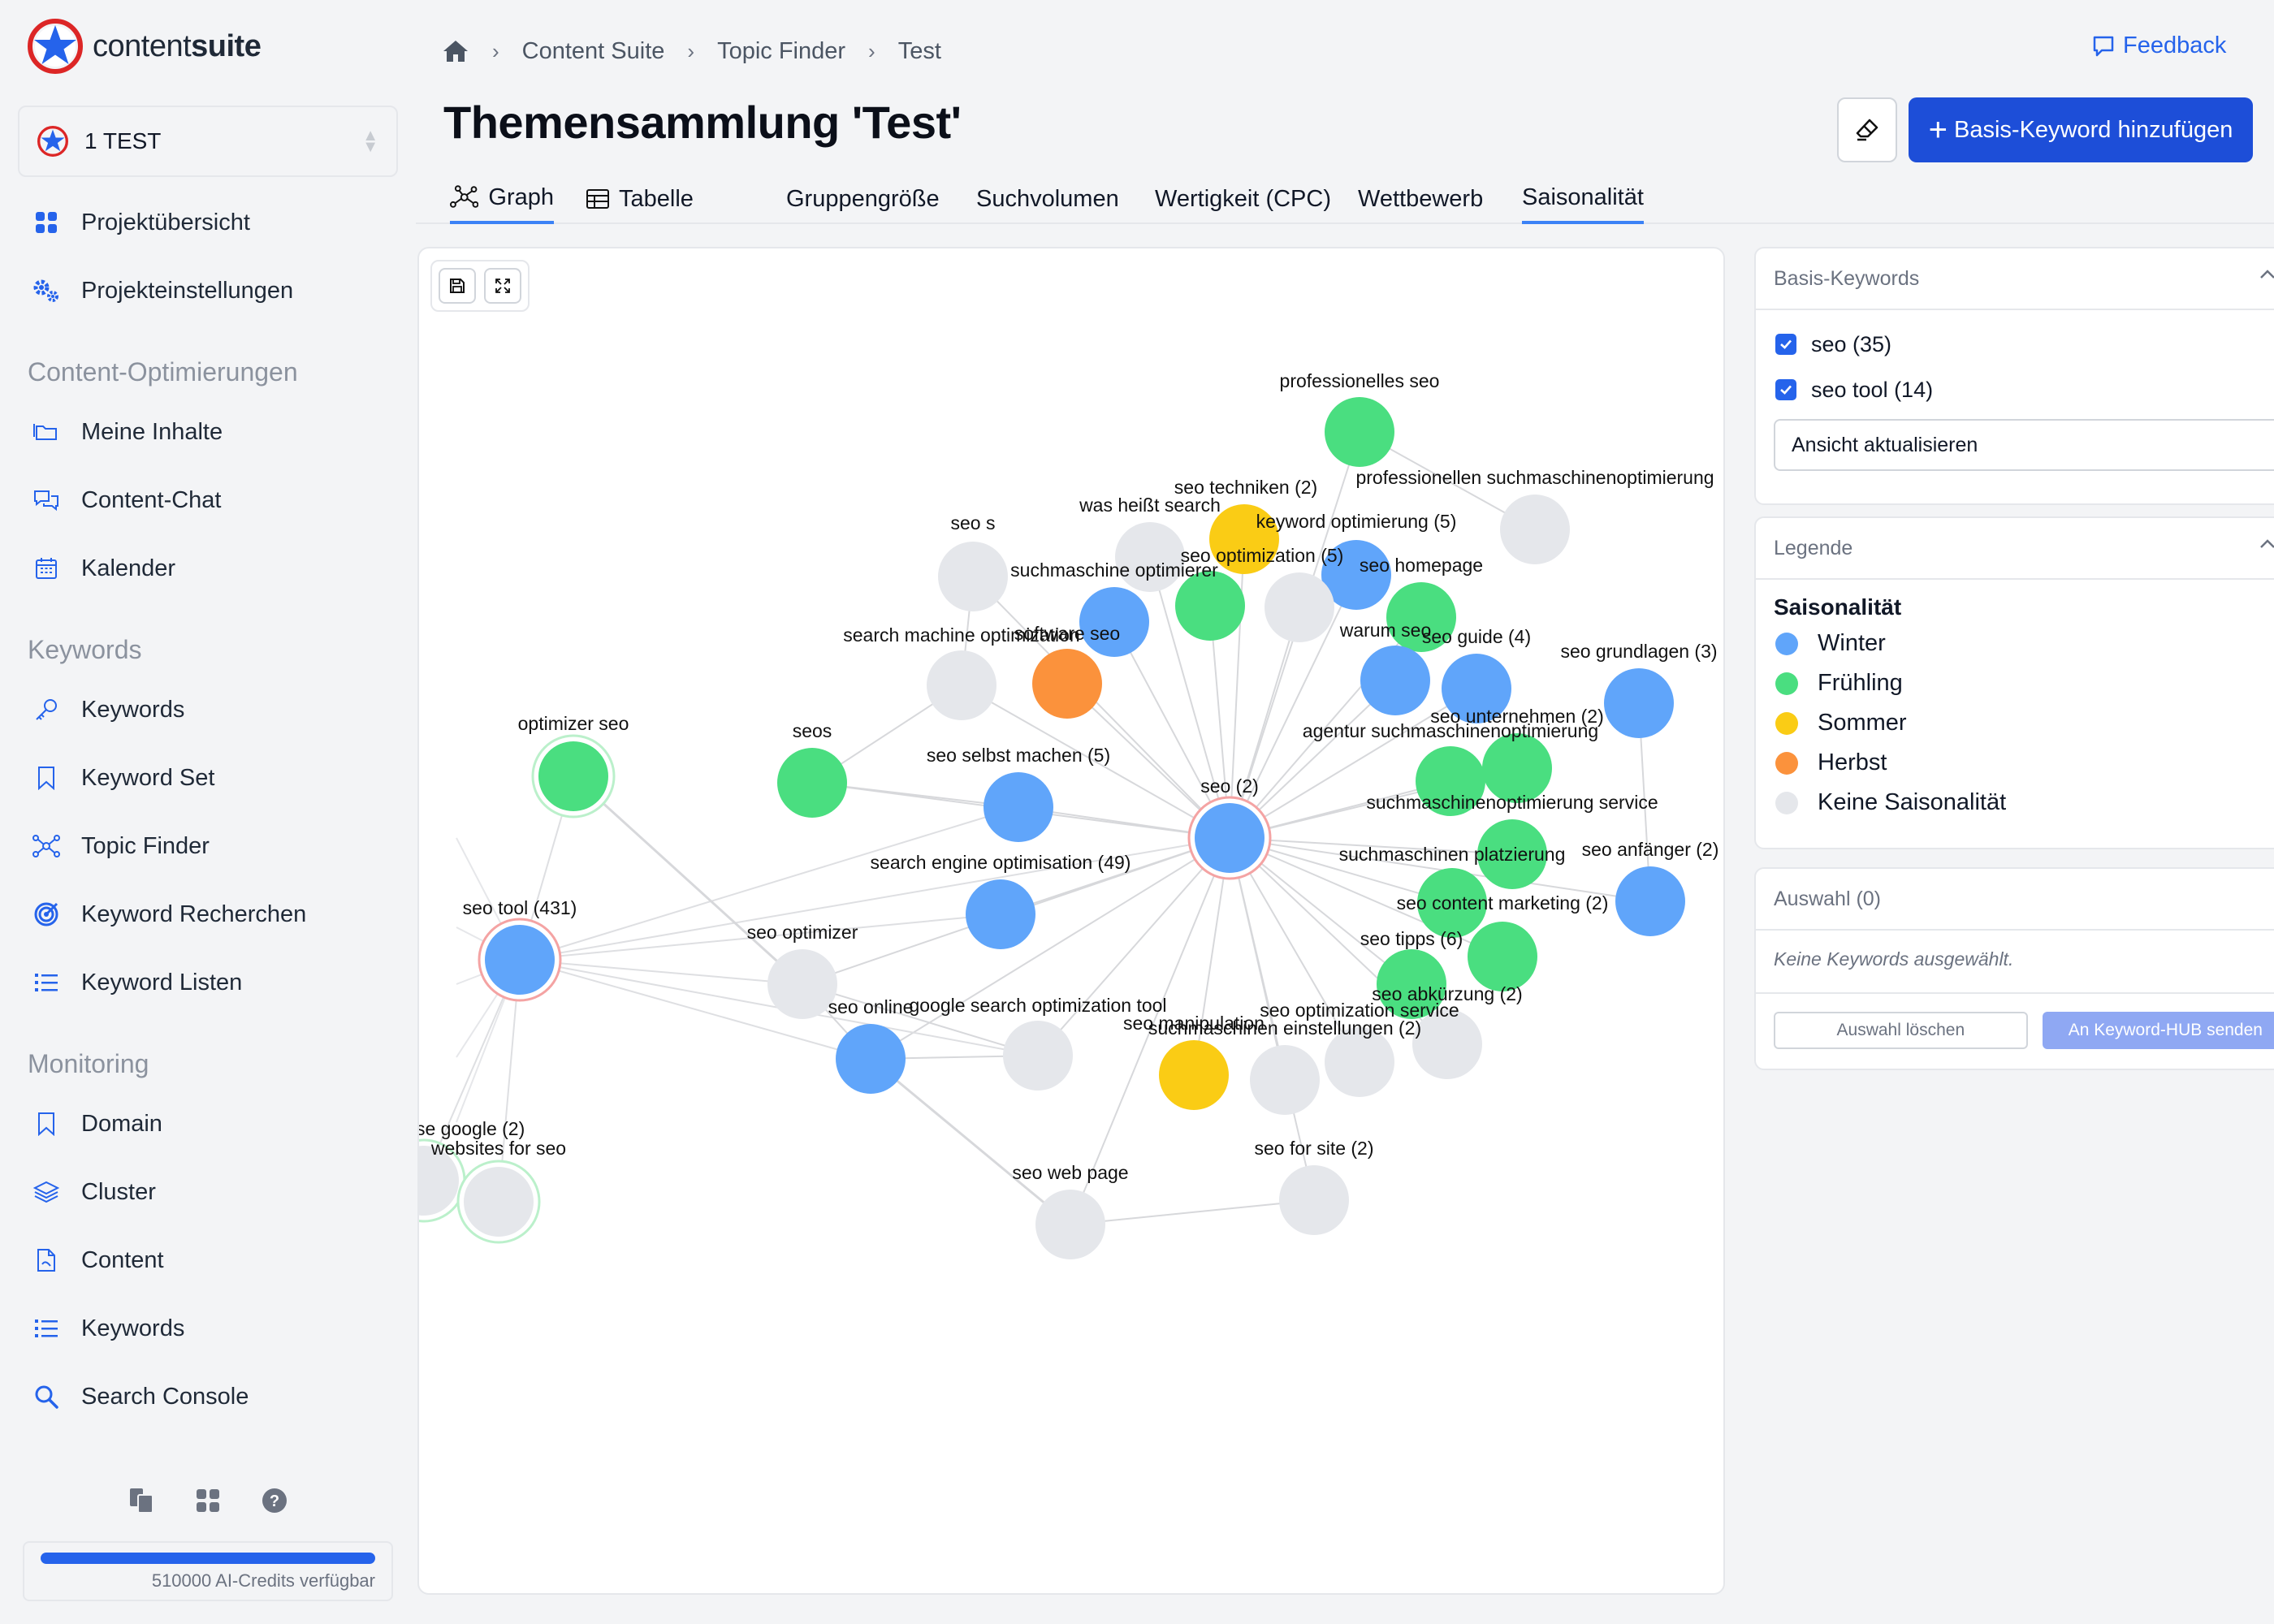 This screenshot has height=1624, width=2274. What do you see at coordinates (2015, 345) in the screenshot?
I see `basis-keyword-seo: seo (35)` at bounding box center [2015, 345].